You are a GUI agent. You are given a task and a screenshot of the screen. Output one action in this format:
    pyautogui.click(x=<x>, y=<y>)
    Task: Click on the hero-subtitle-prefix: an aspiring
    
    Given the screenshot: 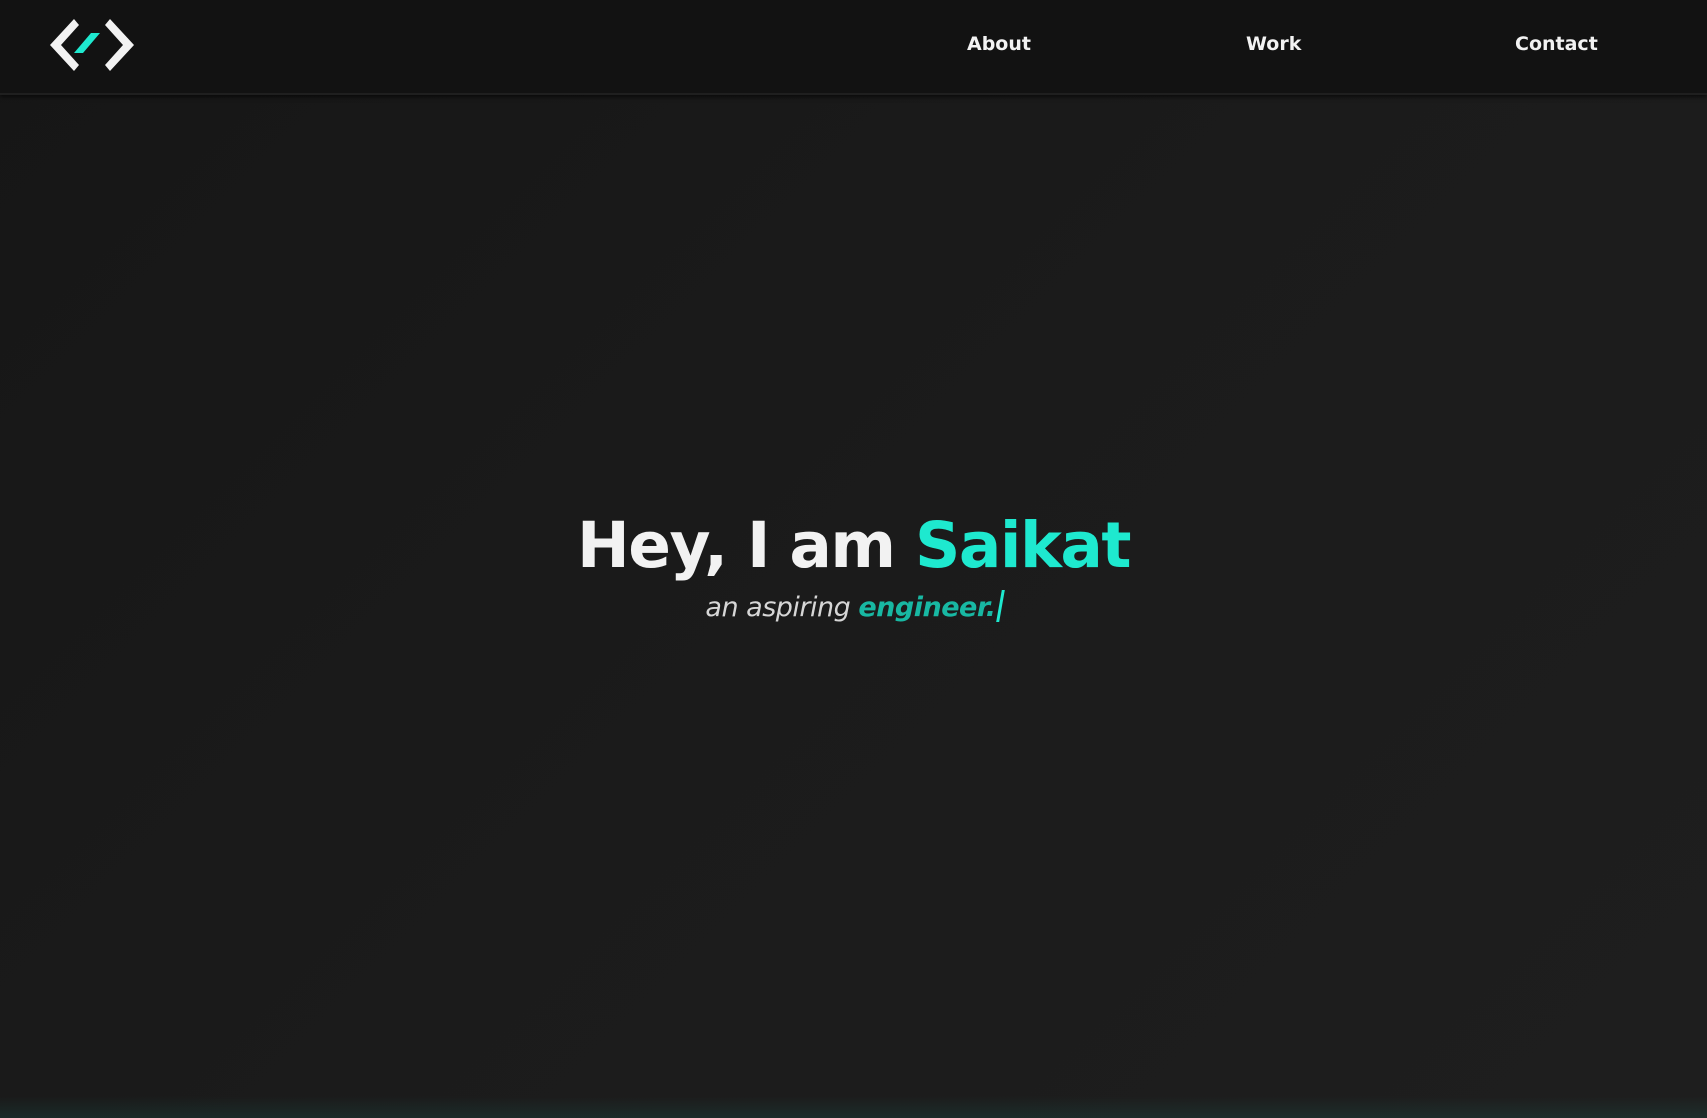 What is the action you would take?
    pyautogui.click(x=778, y=607)
    